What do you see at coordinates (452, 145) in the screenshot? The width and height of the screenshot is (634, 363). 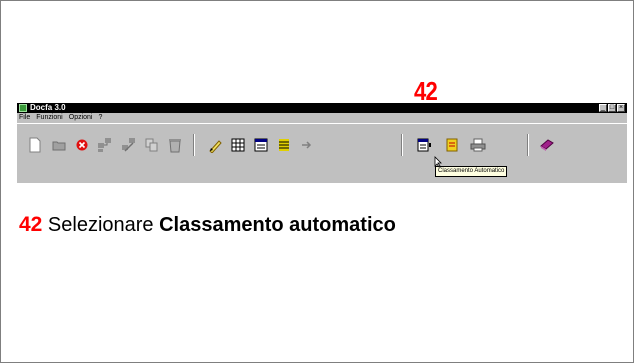 I see `note-icon` at bounding box center [452, 145].